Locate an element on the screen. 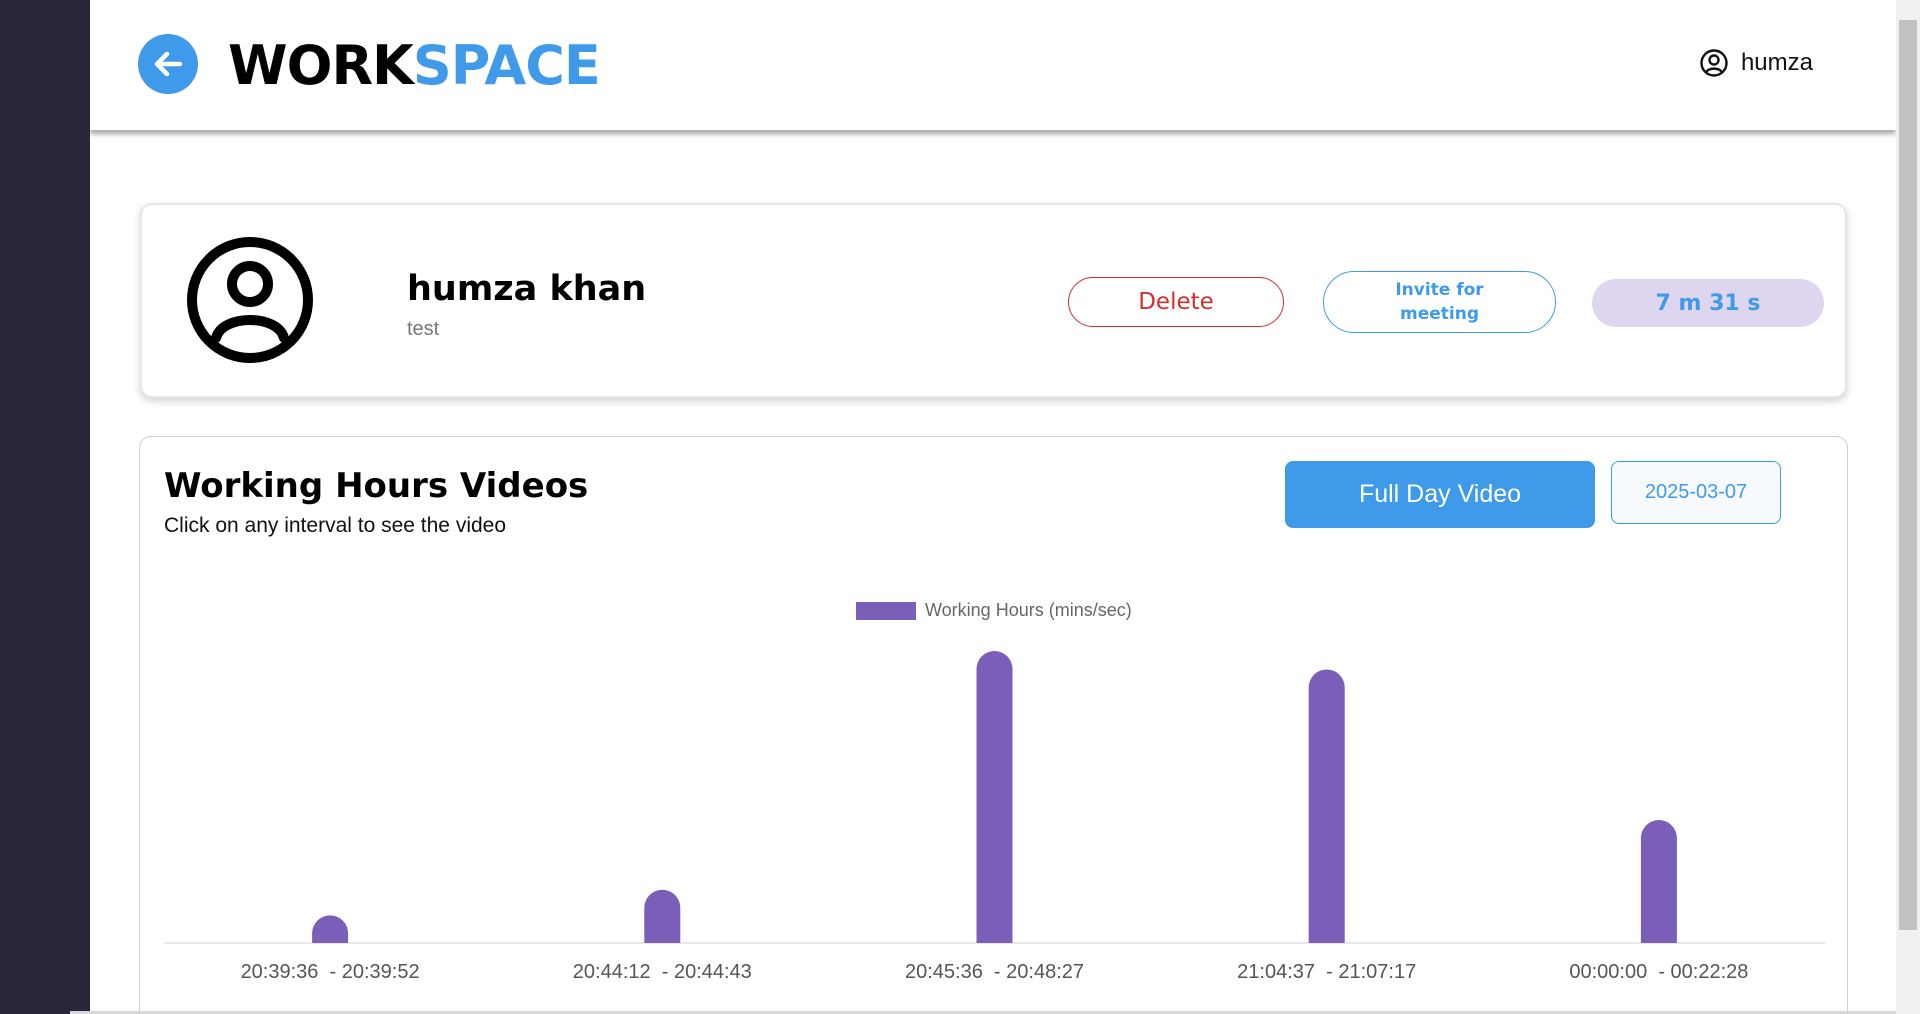 This screenshot has width=1920, height=1014. avatar is located at coordinates (250, 300).